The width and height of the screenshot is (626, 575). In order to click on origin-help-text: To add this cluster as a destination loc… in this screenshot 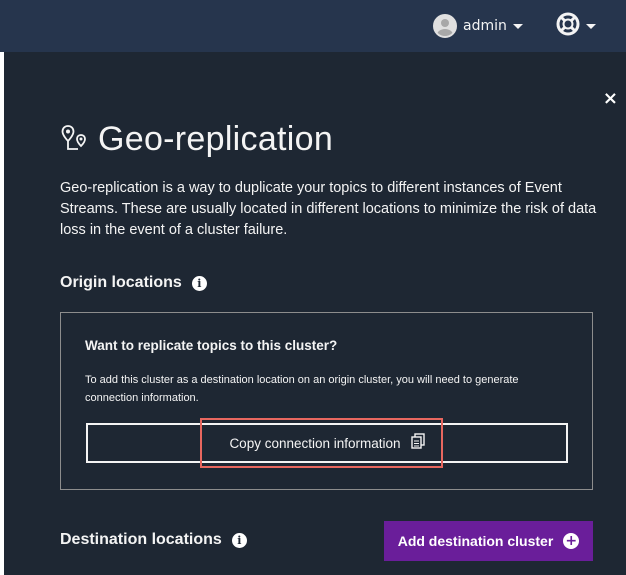, I will do `click(302, 389)`.